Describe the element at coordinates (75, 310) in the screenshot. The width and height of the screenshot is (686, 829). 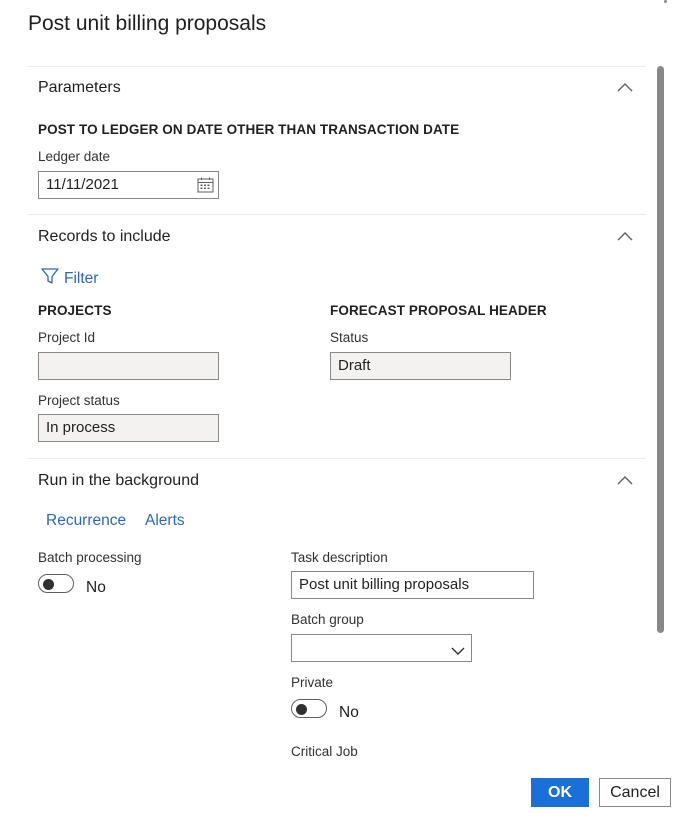
I see `projects-group-label: PROJECTS` at that location.